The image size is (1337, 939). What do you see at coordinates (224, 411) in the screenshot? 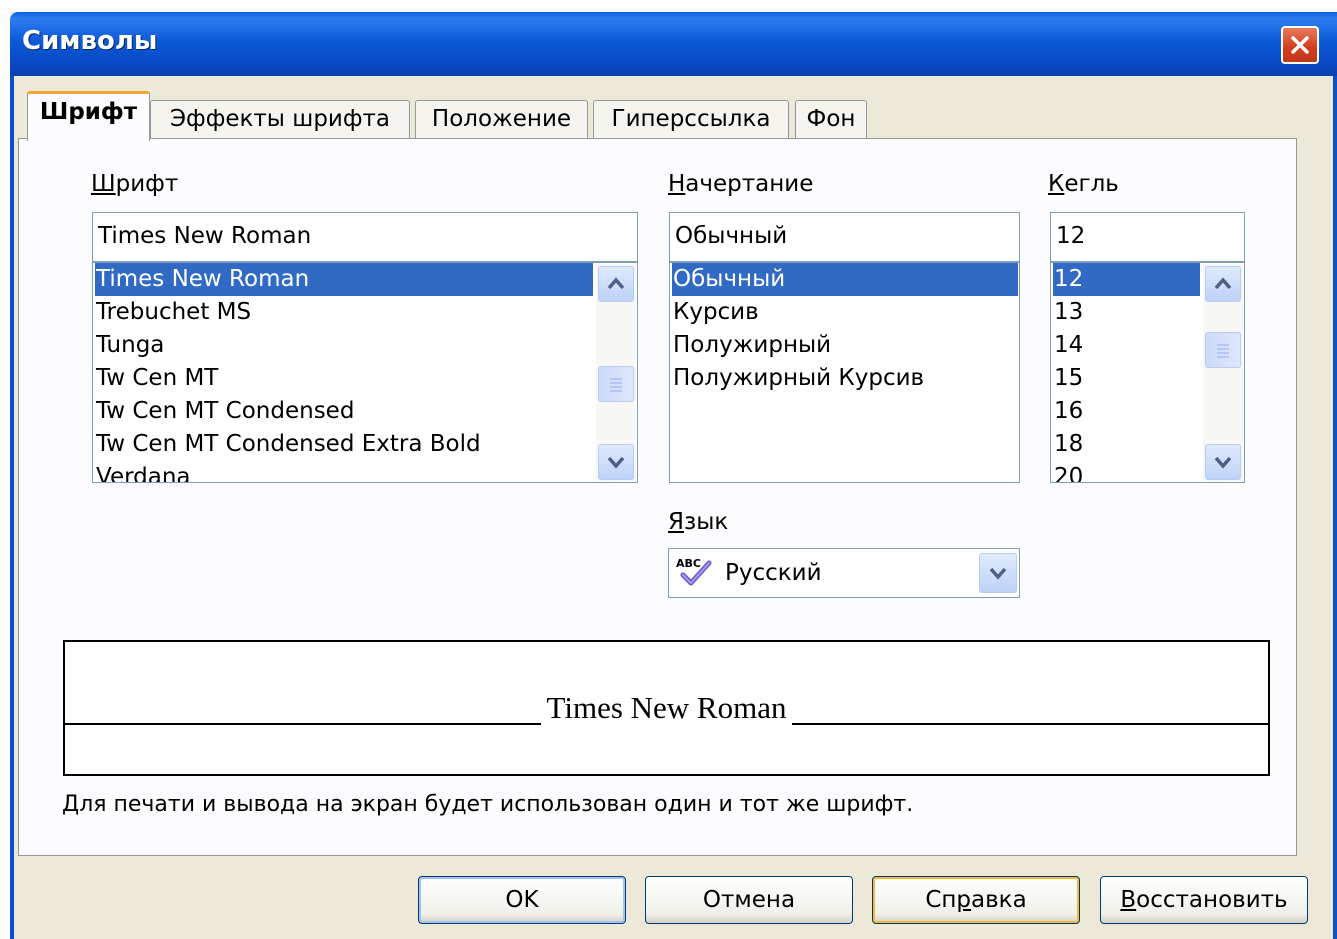
I see `list-item: Tw Cen MT Condensed` at bounding box center [224, 411].